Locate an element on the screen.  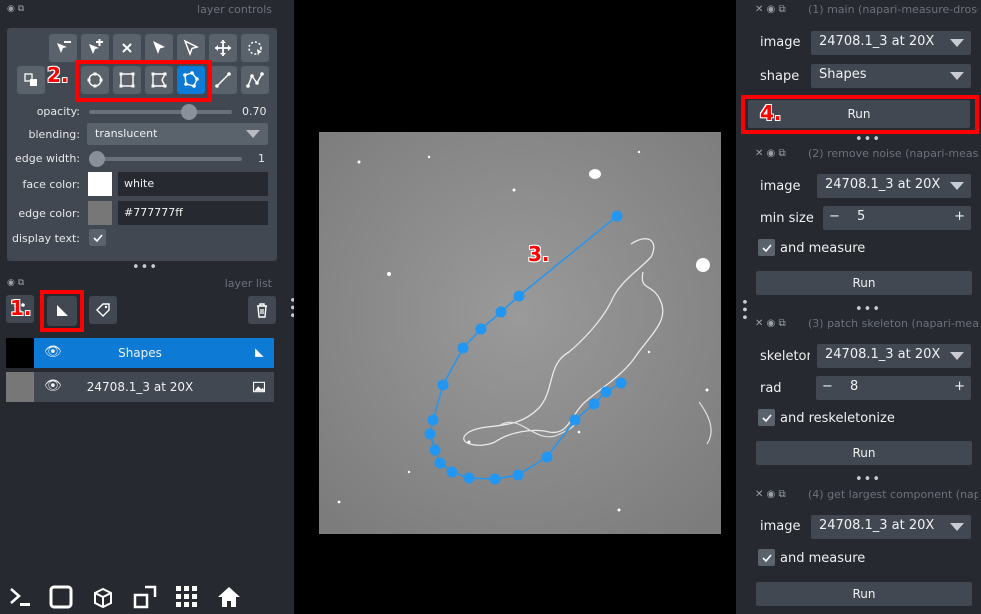
layer-name: Shapes is located at coordinates (140, 353).